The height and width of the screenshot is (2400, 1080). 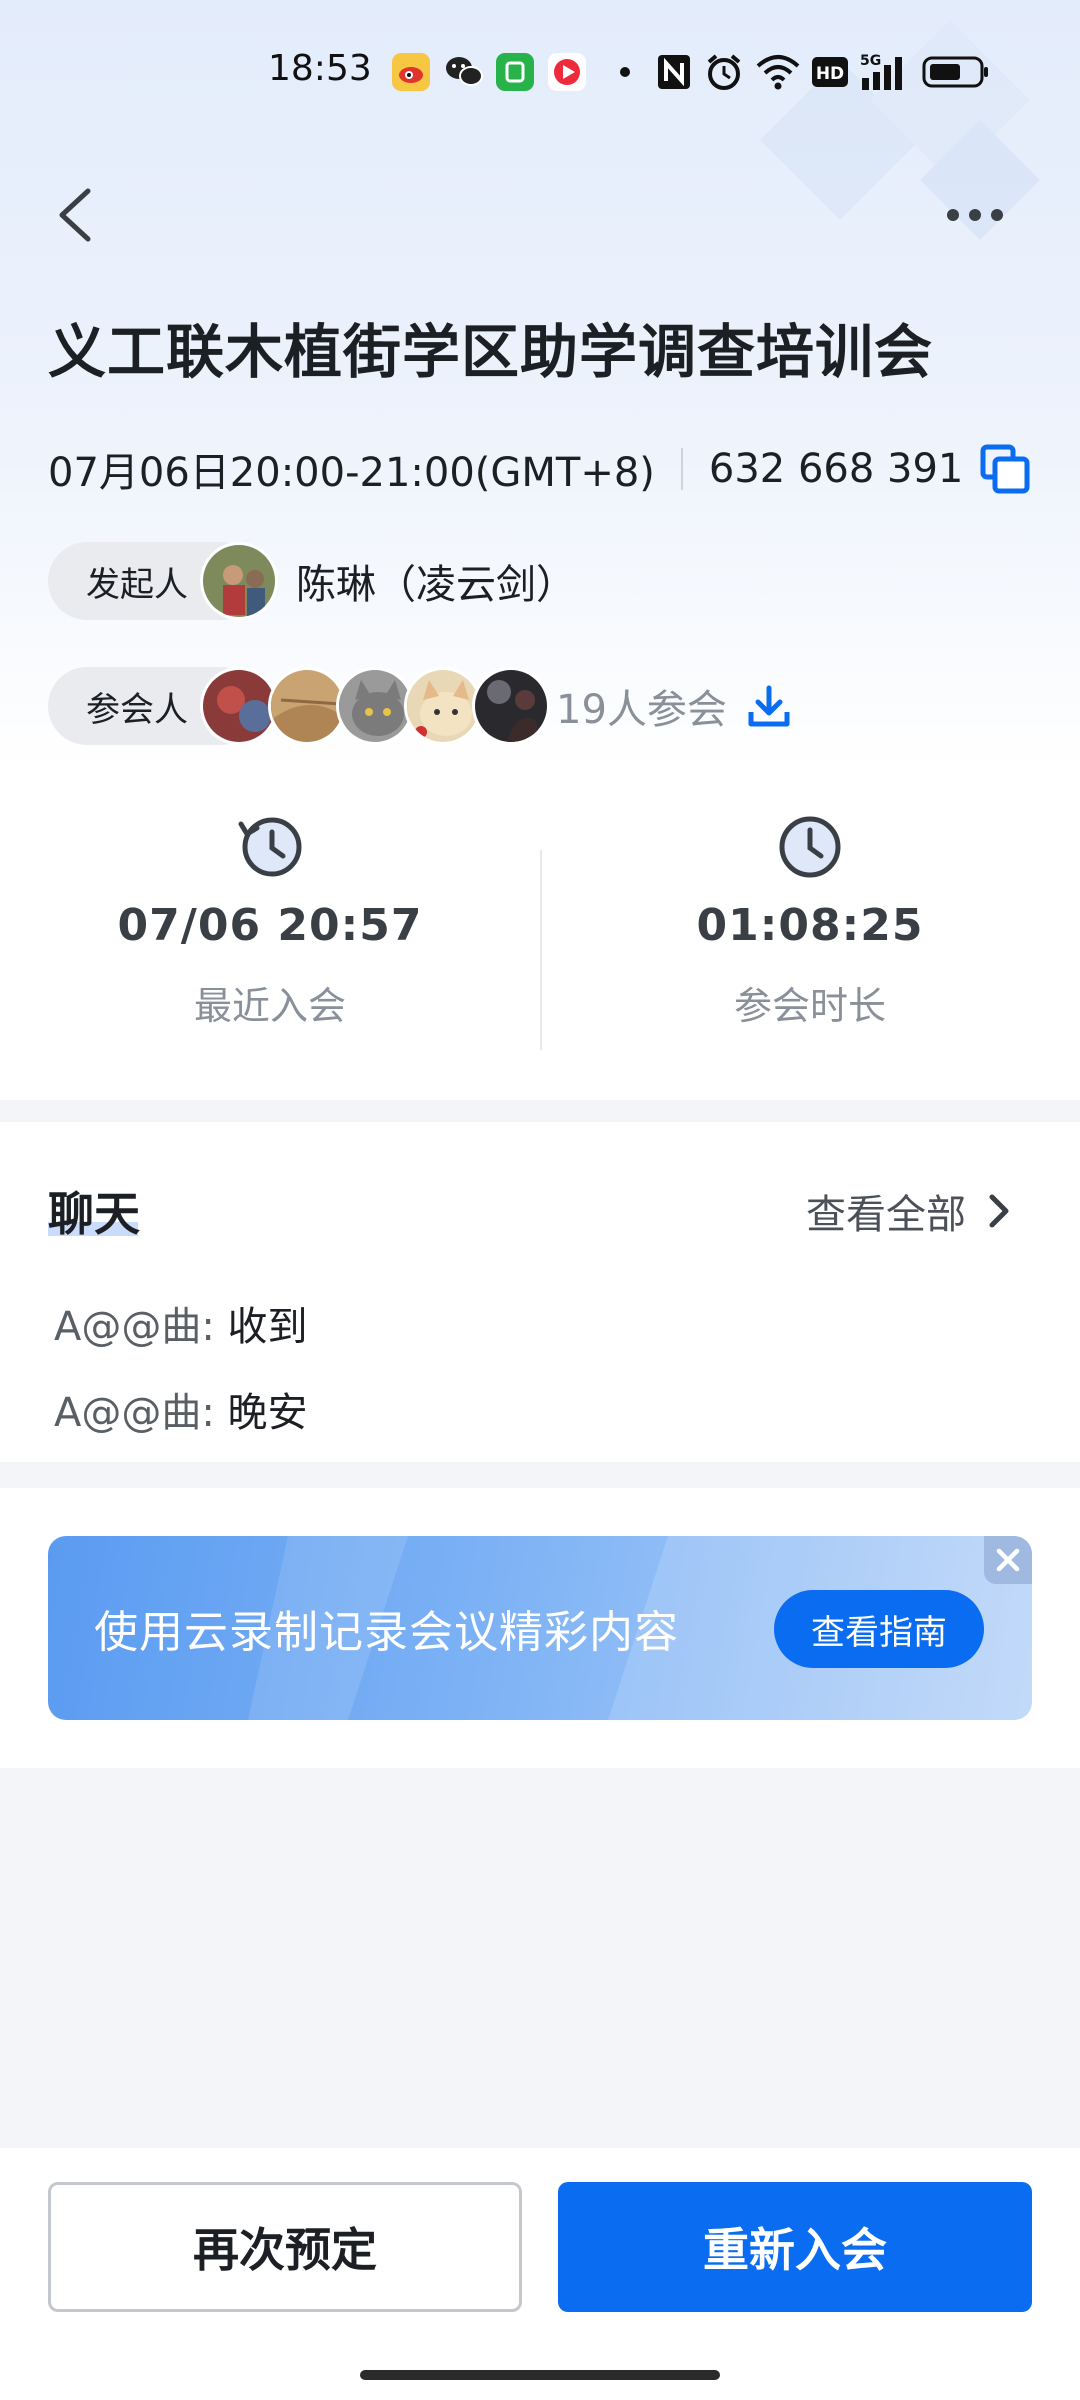 What do you see at coordinates (870, 61) in the screenshot?
I see `svg-text: 5G` at bounding box center [870, 61].